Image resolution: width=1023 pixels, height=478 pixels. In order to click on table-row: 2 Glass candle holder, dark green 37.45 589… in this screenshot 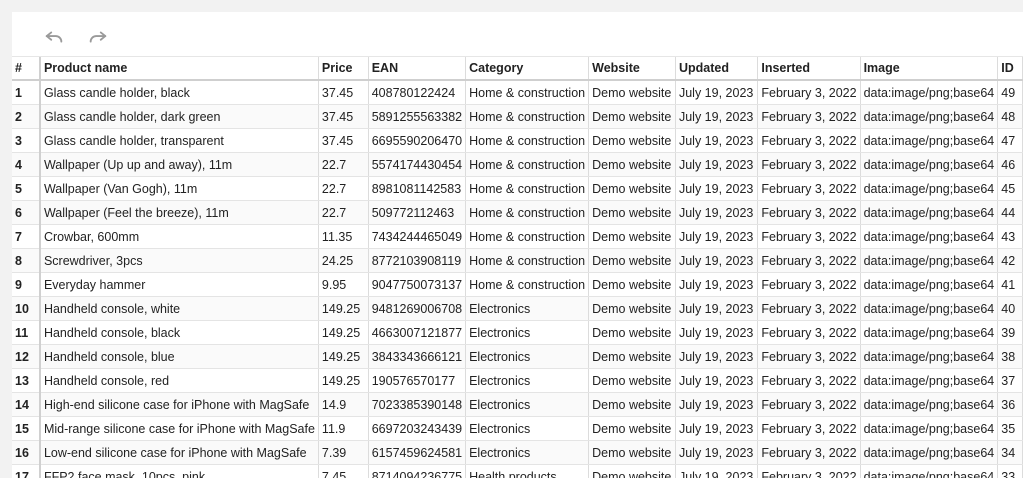, I will do `click(517, 116)`.